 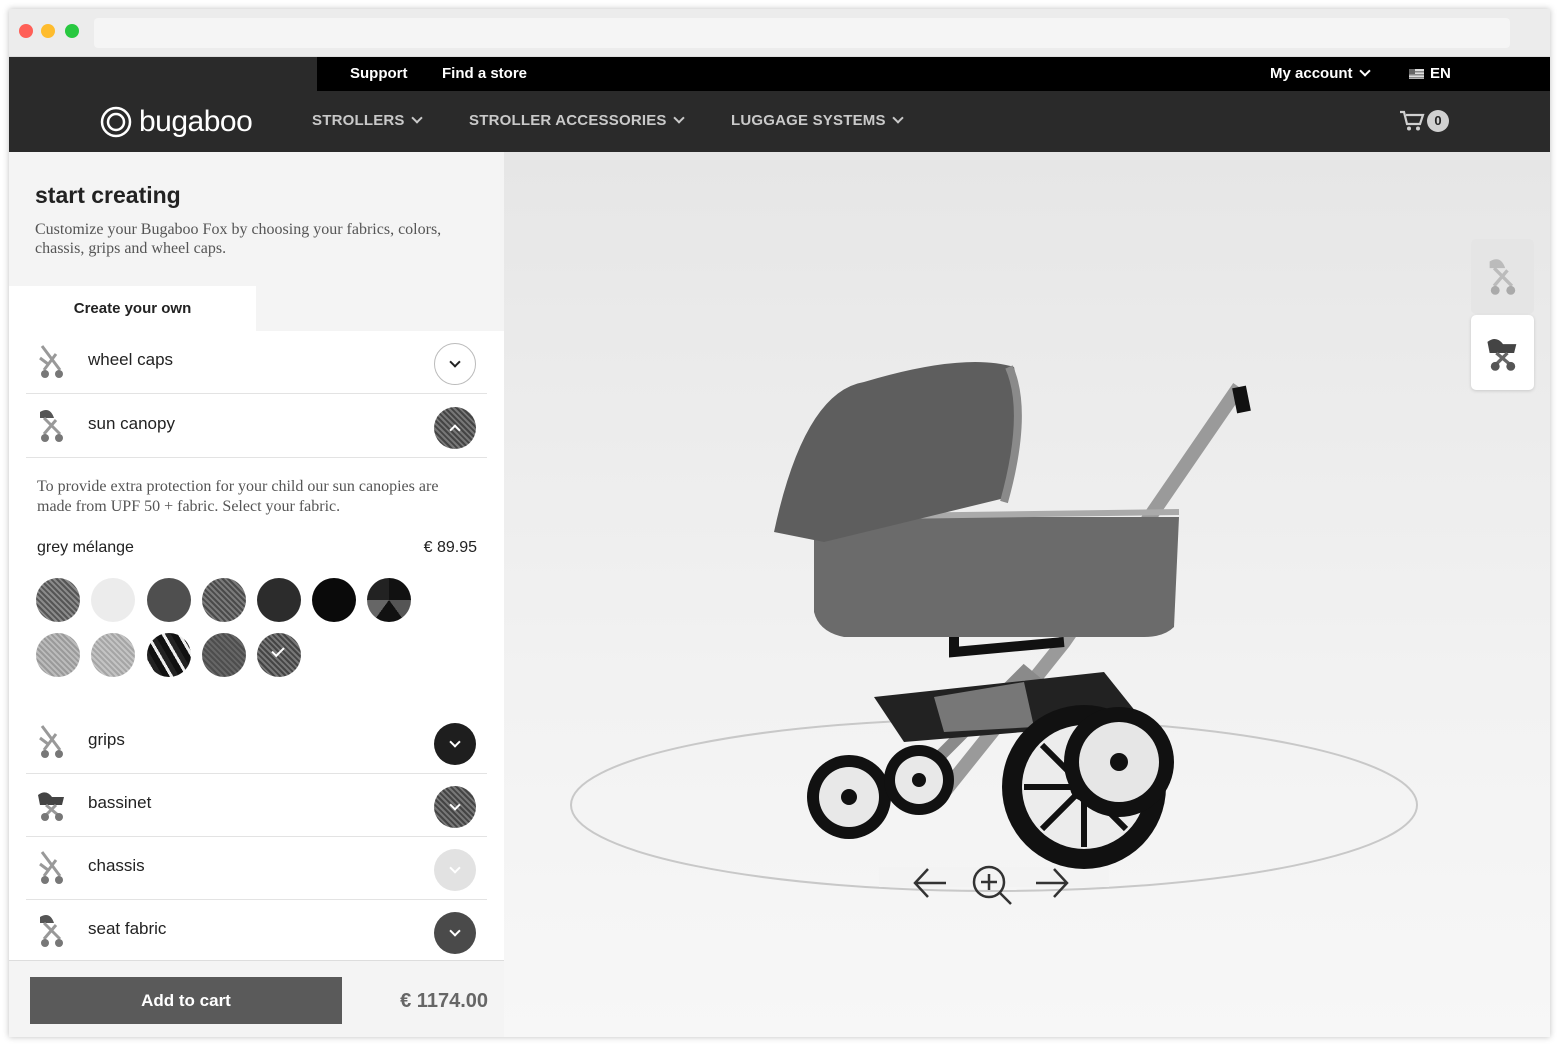 I want to click on option-row-seat-fabric: seat fabric, so click(x=256, y=931).